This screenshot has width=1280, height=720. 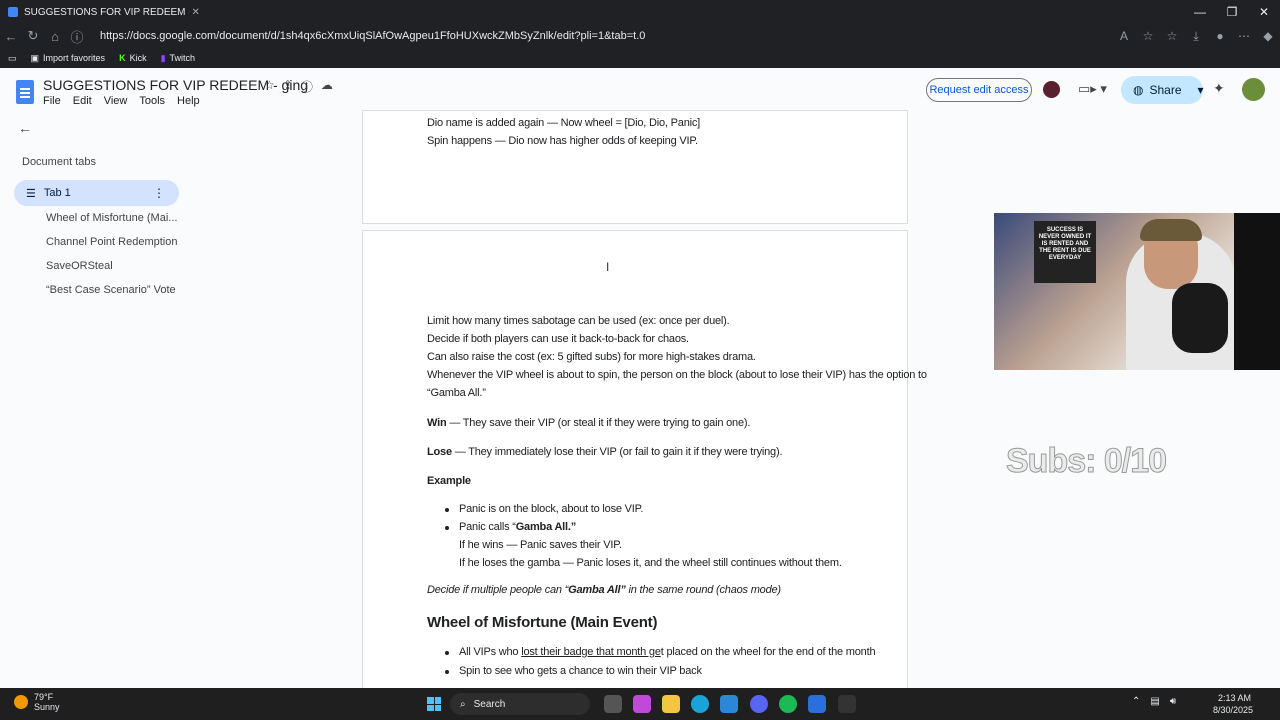 I want to click on streamer-cap, so click(x=1171, y=230).